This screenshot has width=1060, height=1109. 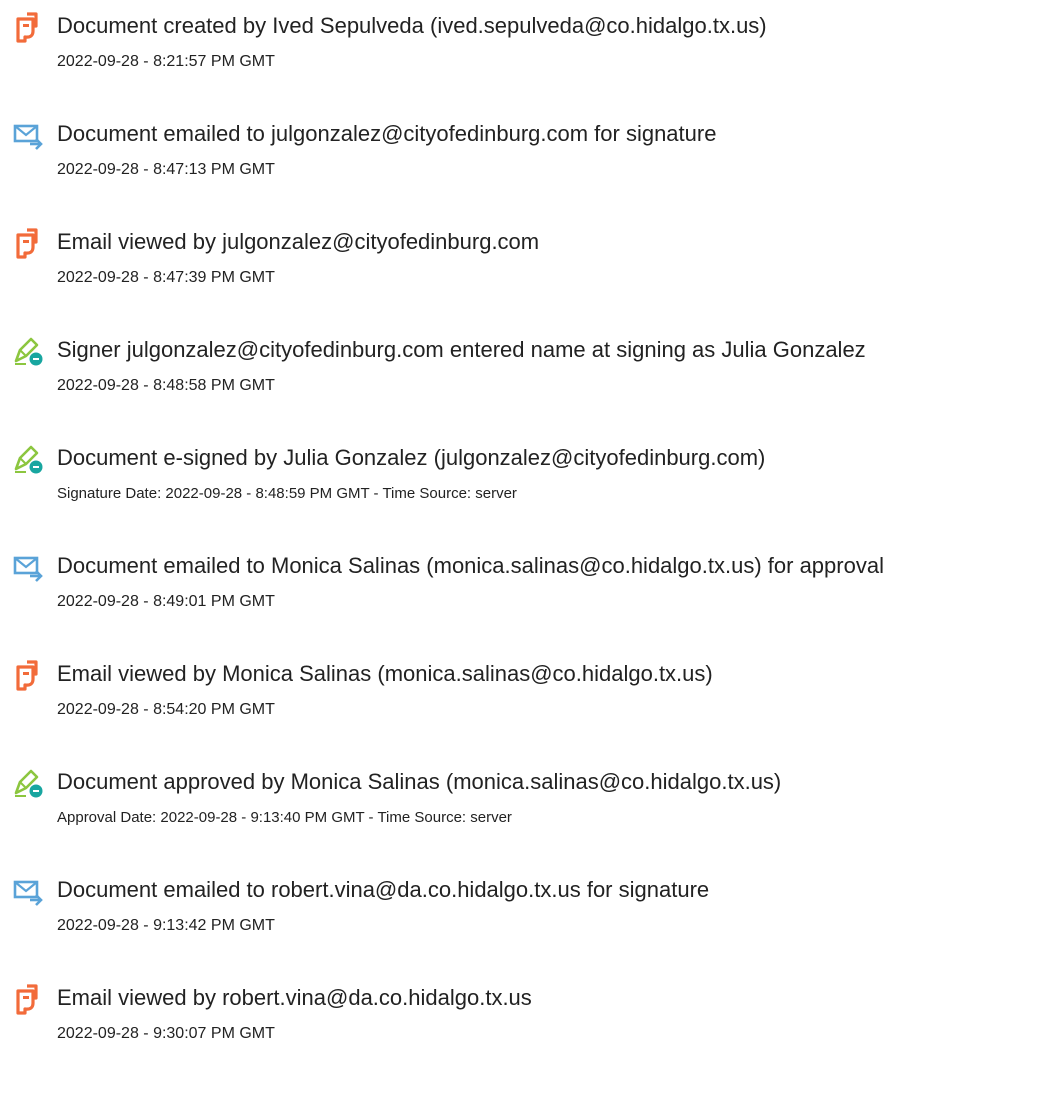 What do you see at coordinates (166, 277) in the screenshot?
I see `event-detail: 2022-09-28 - 8:47:39 PM GMT` at bounding box center [166, 277].